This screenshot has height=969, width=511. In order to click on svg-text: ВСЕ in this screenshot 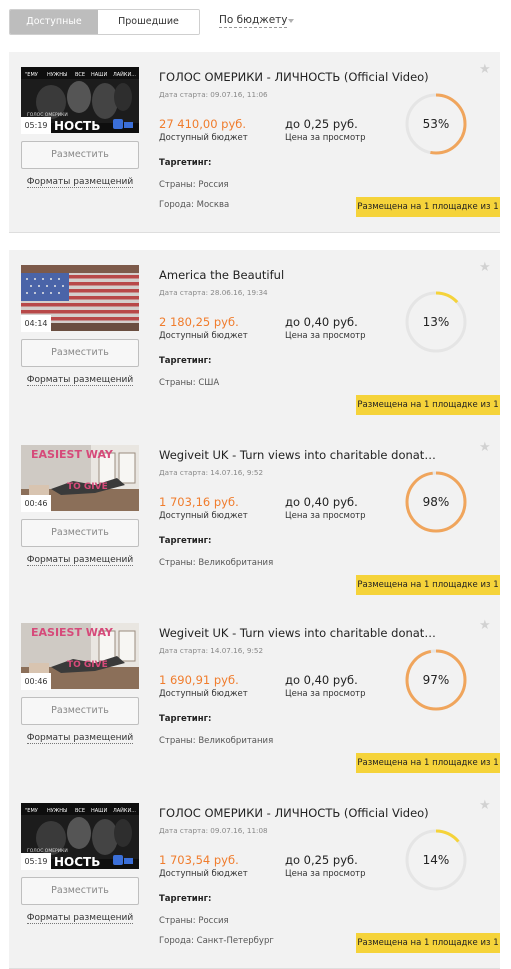, I will do `click(80, 811)`.